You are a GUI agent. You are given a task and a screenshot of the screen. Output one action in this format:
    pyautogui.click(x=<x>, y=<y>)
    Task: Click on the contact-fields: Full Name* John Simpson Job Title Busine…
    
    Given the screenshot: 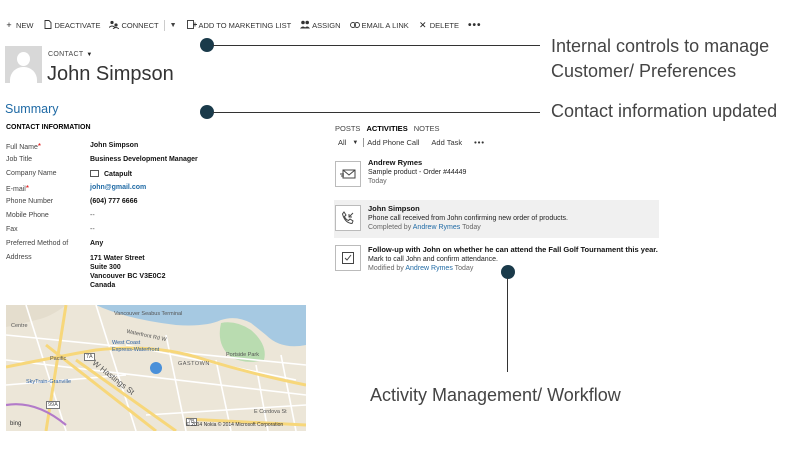 What is the action you would take?
    pyautogui.click(x=156, y=218)
    